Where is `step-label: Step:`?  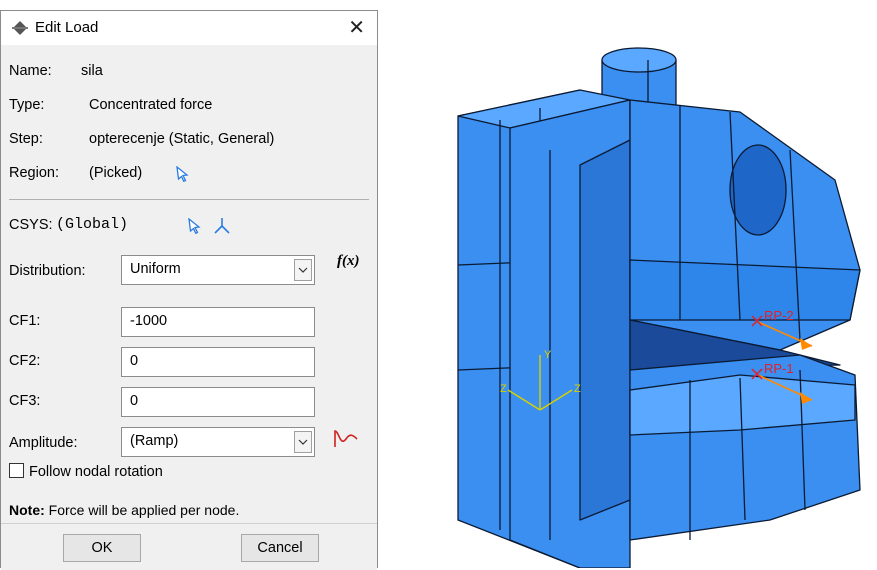
step-label: Step: is located at coordinates (26, 139).